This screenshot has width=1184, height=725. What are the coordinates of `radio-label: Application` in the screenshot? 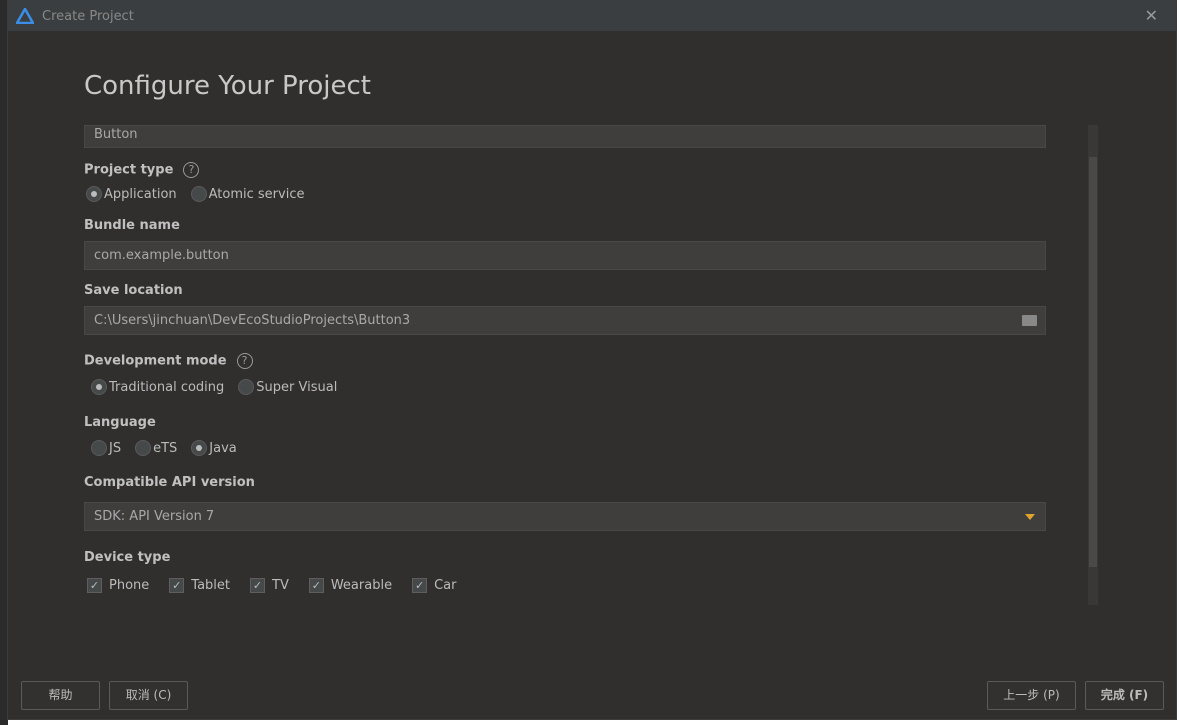 It's located at (140, 194).